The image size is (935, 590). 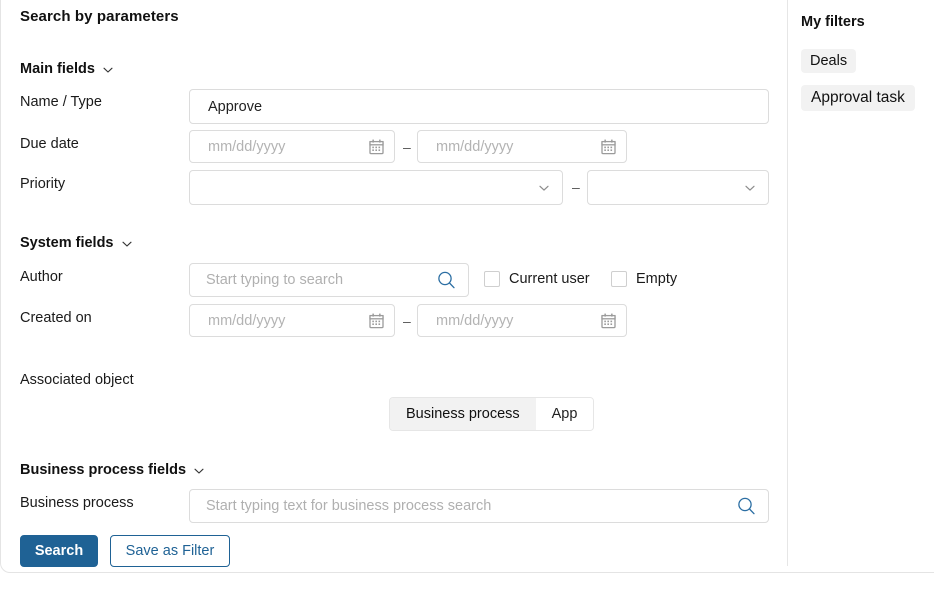 I want to click on checkbox-current-user: Current user, so click(x=537, y=279).